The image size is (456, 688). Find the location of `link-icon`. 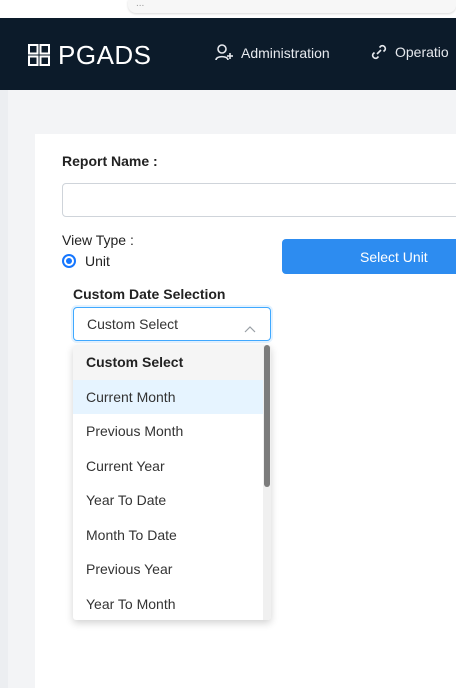

link-icon is located at coordinates (382, 52).